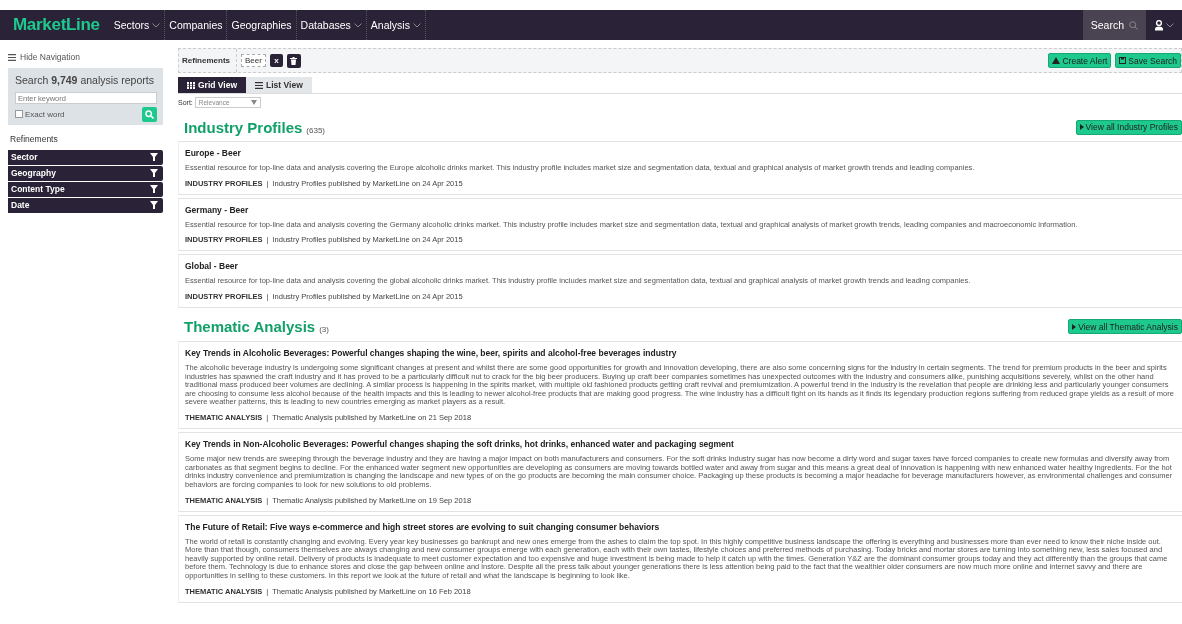  I want to click on grid-icon, so click(191, 85).